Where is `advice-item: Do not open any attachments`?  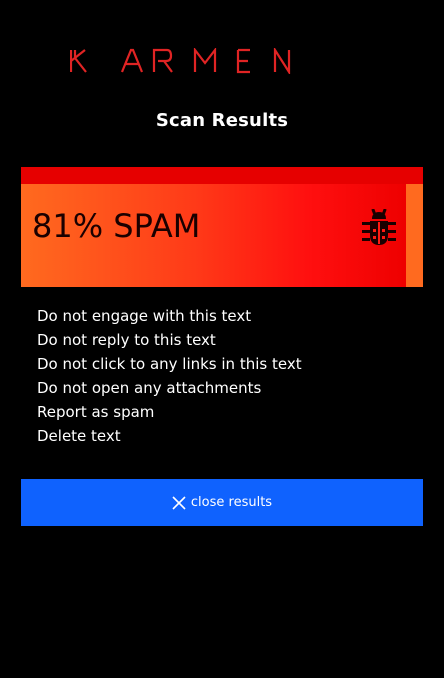 advice-item: Do not open any attachments is located at coordinates (149, 388).